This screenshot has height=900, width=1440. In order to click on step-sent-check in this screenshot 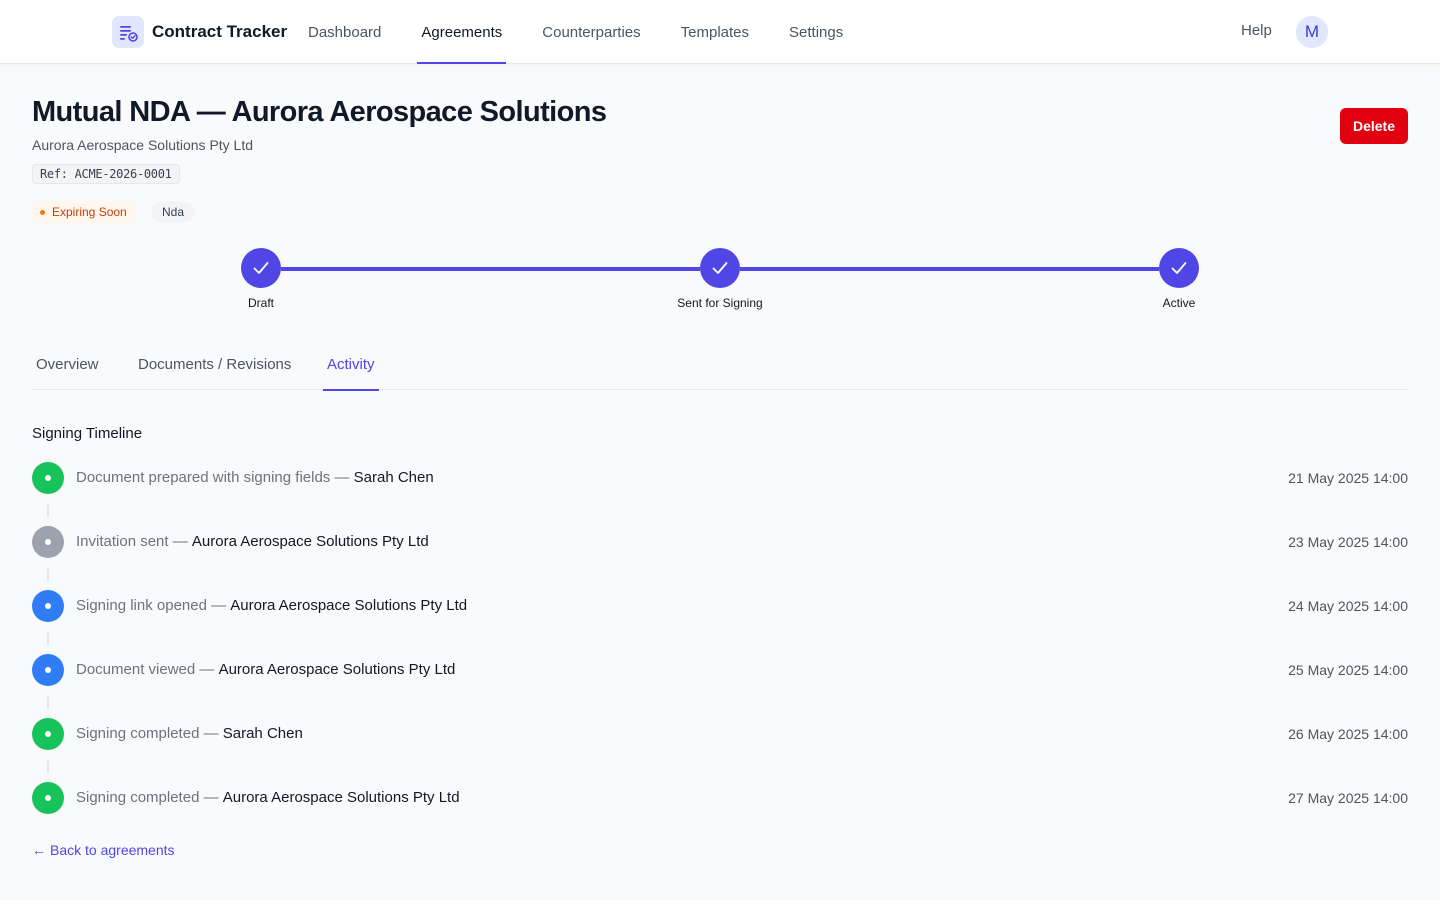, I will do `click(720, 268)`.